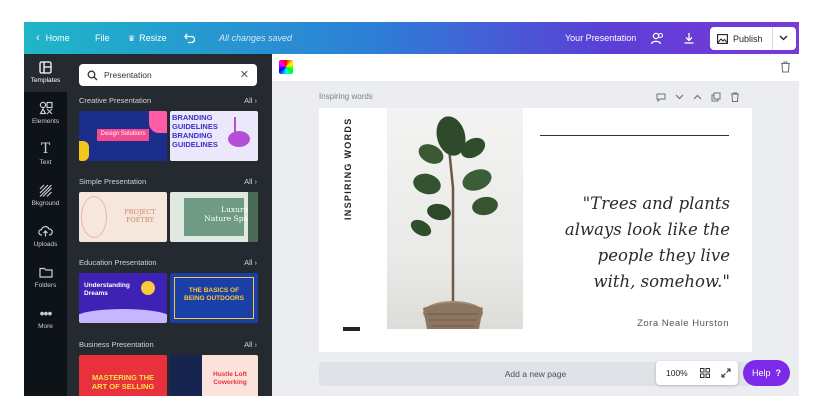  I want to click on thumbnail-title: Design Solutions, so click(123, 134).